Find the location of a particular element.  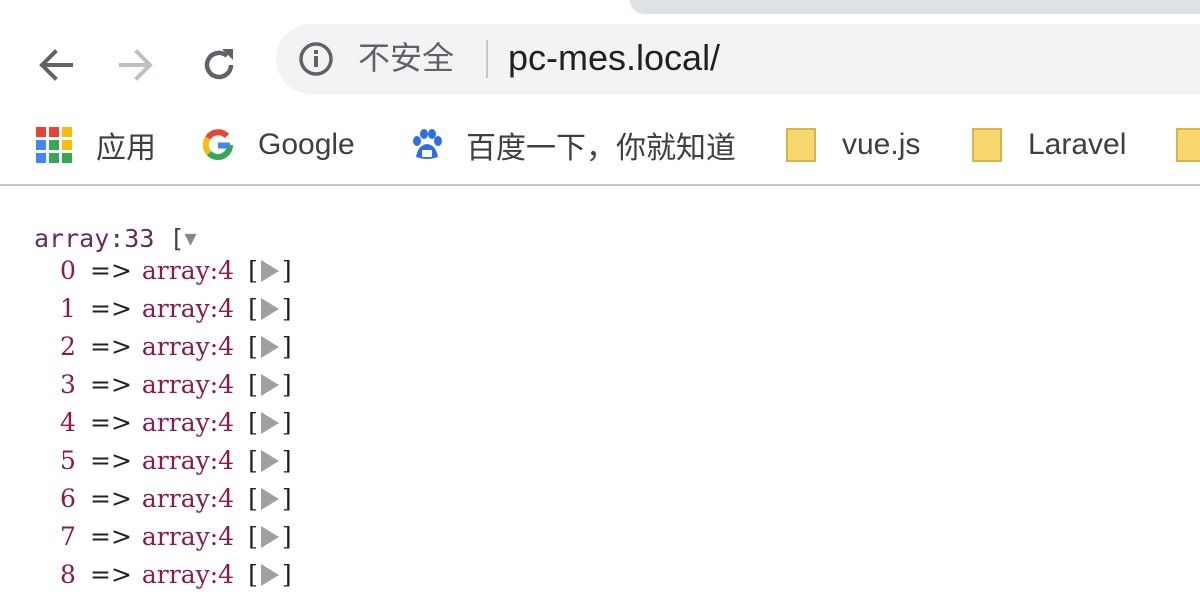

bookmarks-bar: 应用 Google 百度一下，你就知道 vue.js Laravel is located at coordinates (600, 147).